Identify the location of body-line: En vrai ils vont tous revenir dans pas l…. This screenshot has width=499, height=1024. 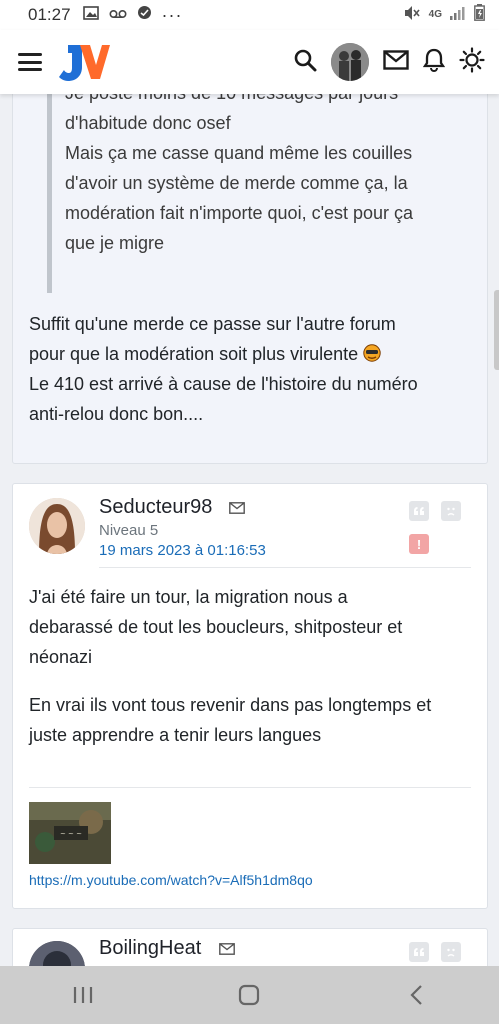
(230, 705).